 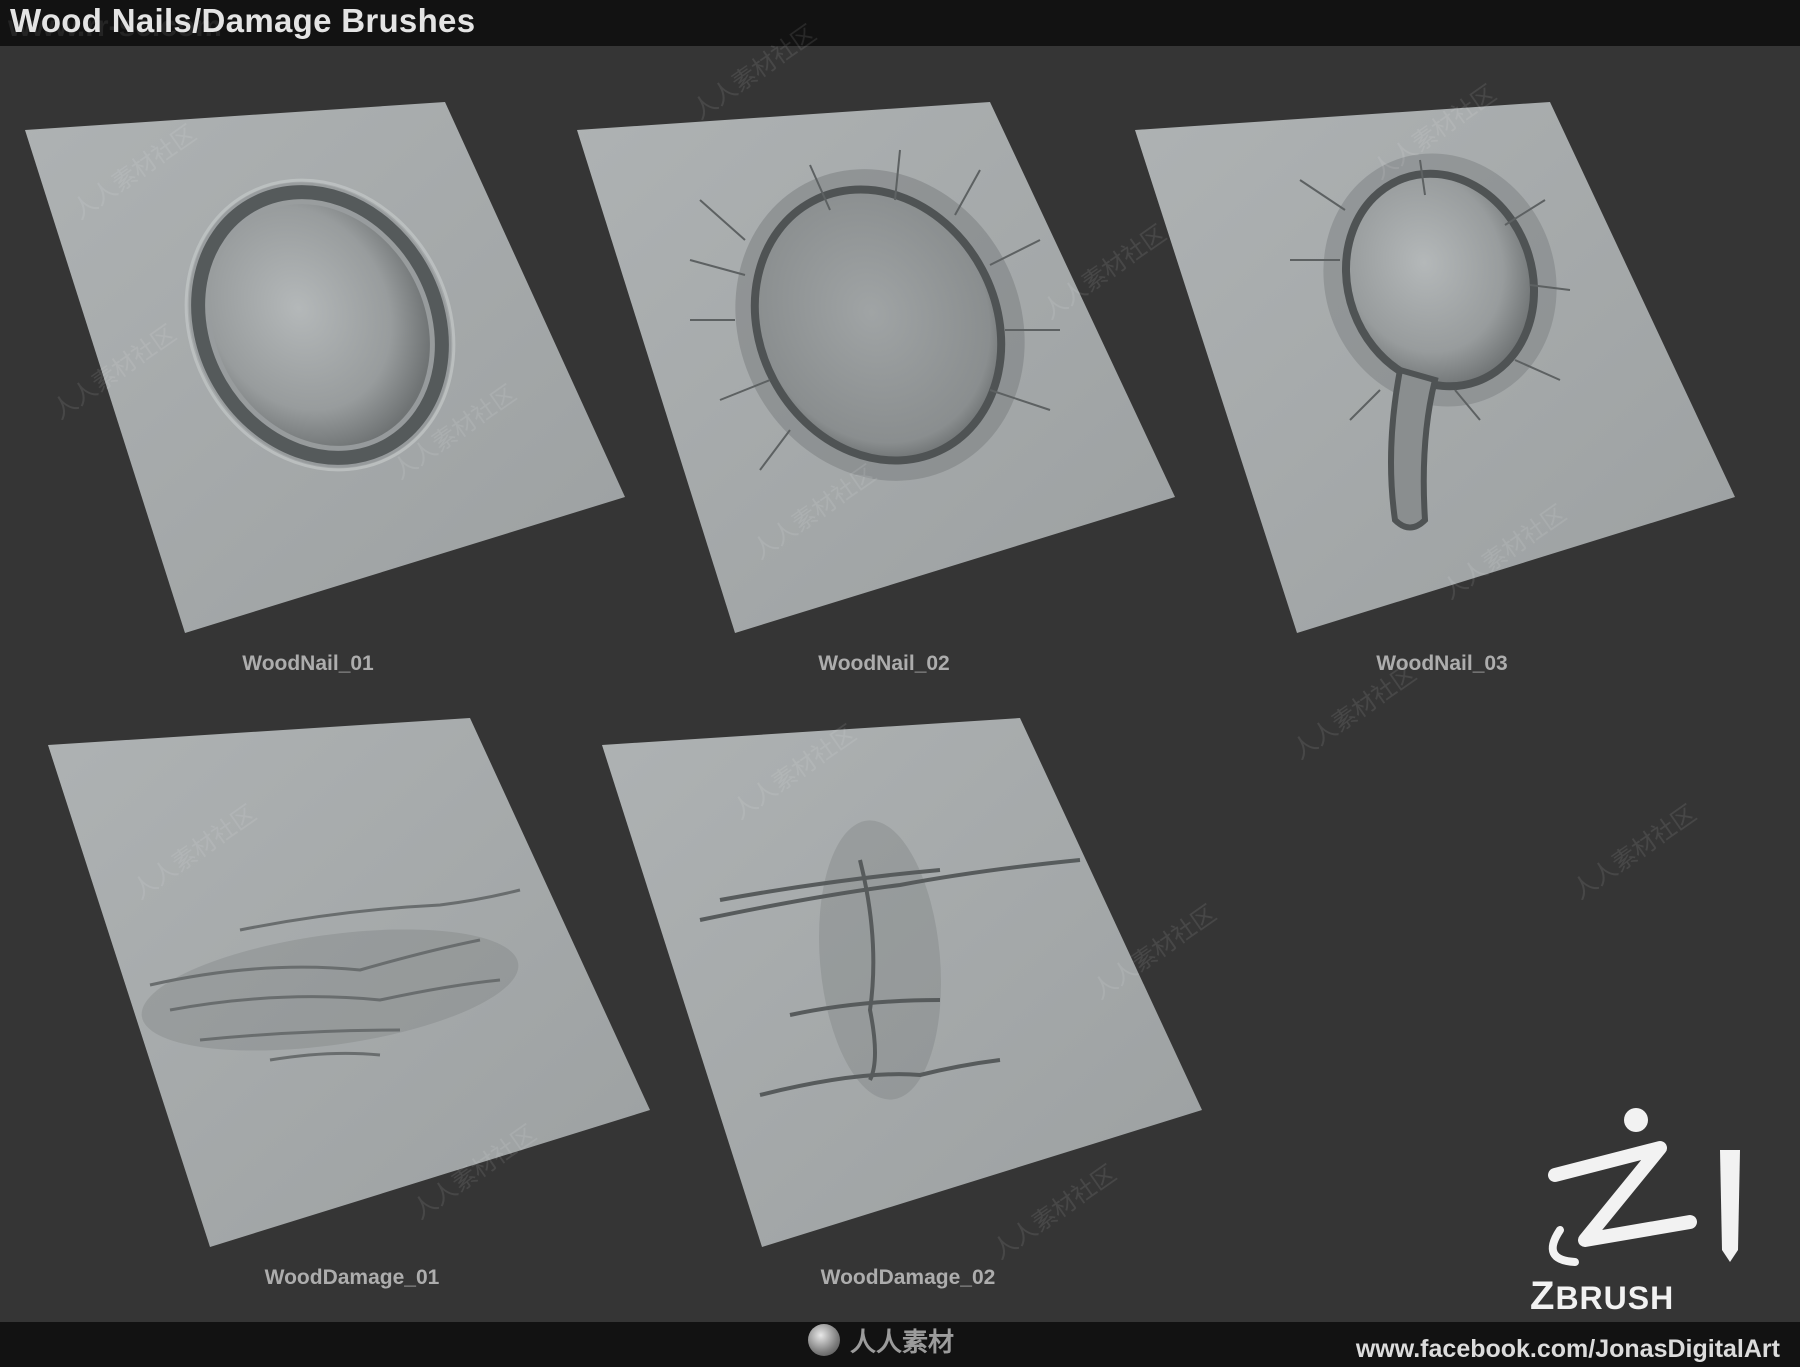 I want to click on brush-label-woodnail-03: WoodNail_03, so click(x=1442, y=663).